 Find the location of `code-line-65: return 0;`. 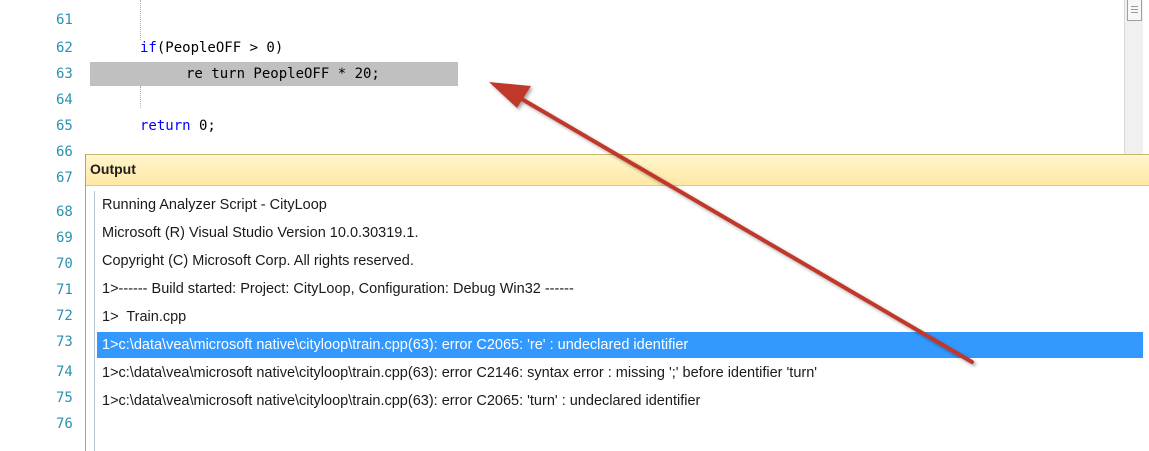

code-line-65: return 0; is located at coordinates (178, 126).